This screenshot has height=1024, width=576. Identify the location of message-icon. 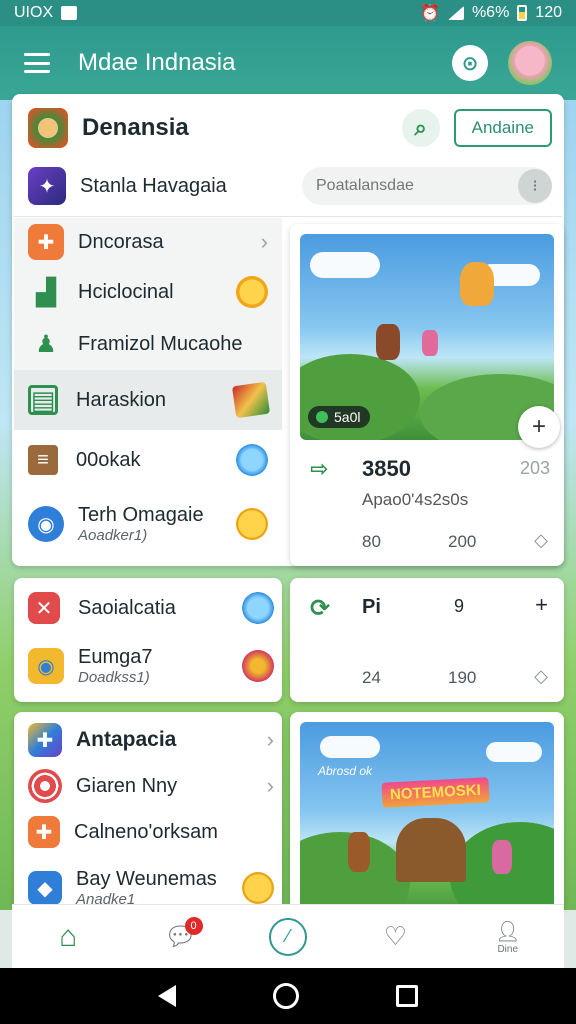
(69, 13).